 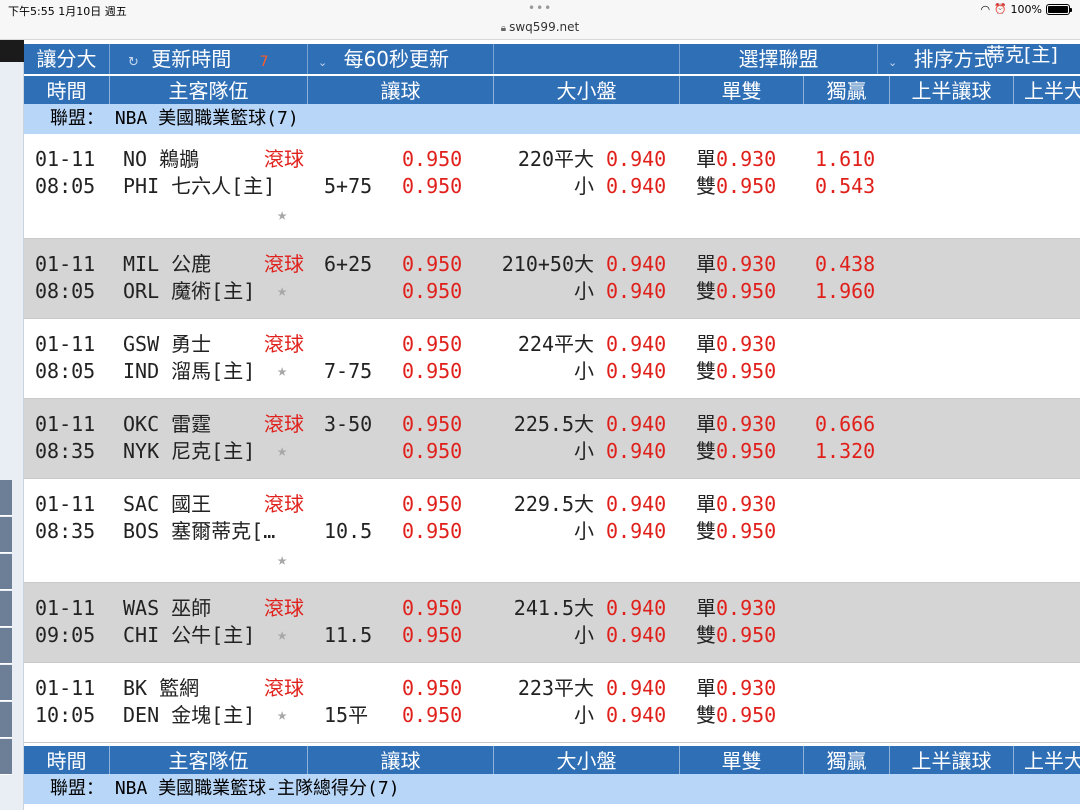 I want to click on status-indicators: ◠ ⏰ 100%, so click(x=1026, y=9).